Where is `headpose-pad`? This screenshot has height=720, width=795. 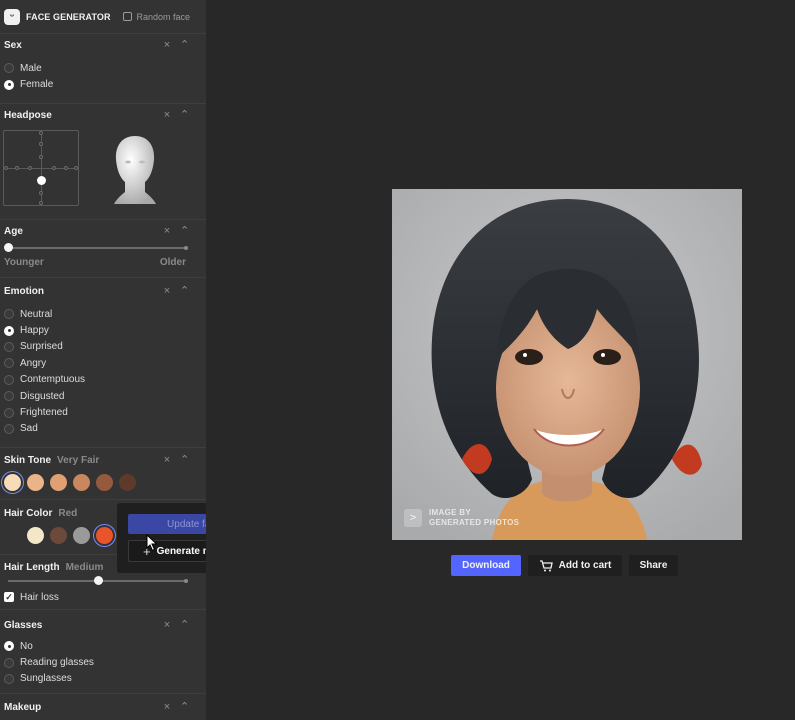 headpose-pad is located at coordinates (41, 168).